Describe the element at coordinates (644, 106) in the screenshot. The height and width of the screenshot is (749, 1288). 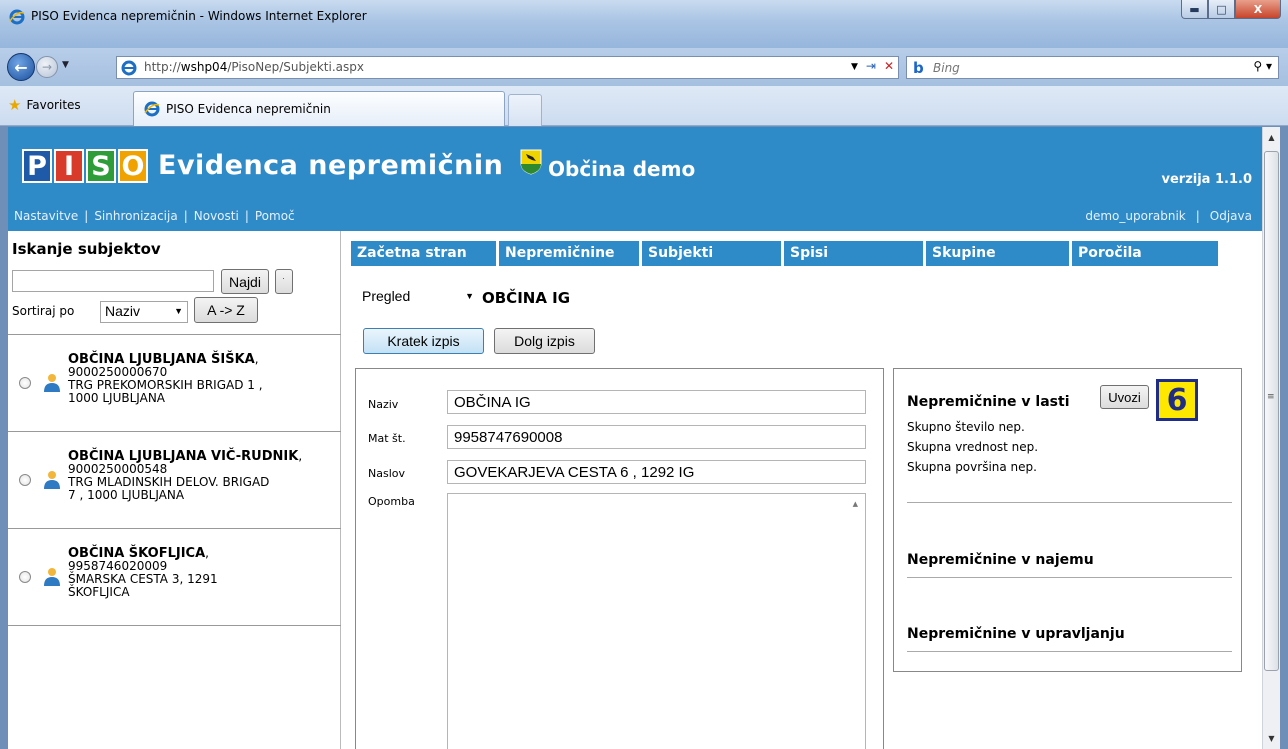
I see `favorites-bar: ★ Favorites PISO Evidenca nepremičnin` at that location.